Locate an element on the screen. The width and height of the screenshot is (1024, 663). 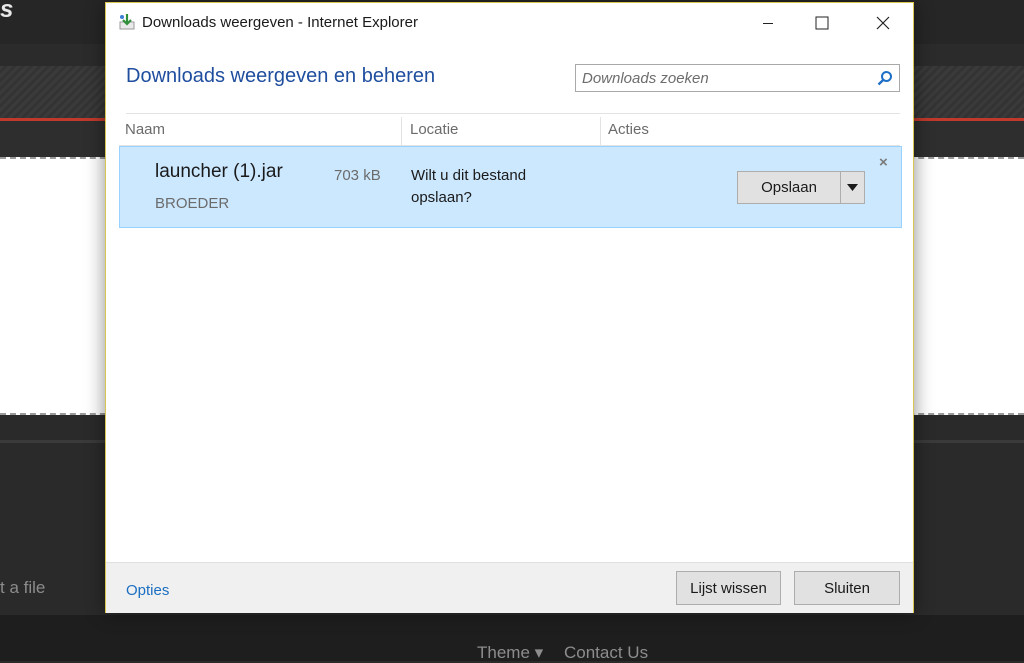
options-link: Opties is located at coordinates (147, 590).